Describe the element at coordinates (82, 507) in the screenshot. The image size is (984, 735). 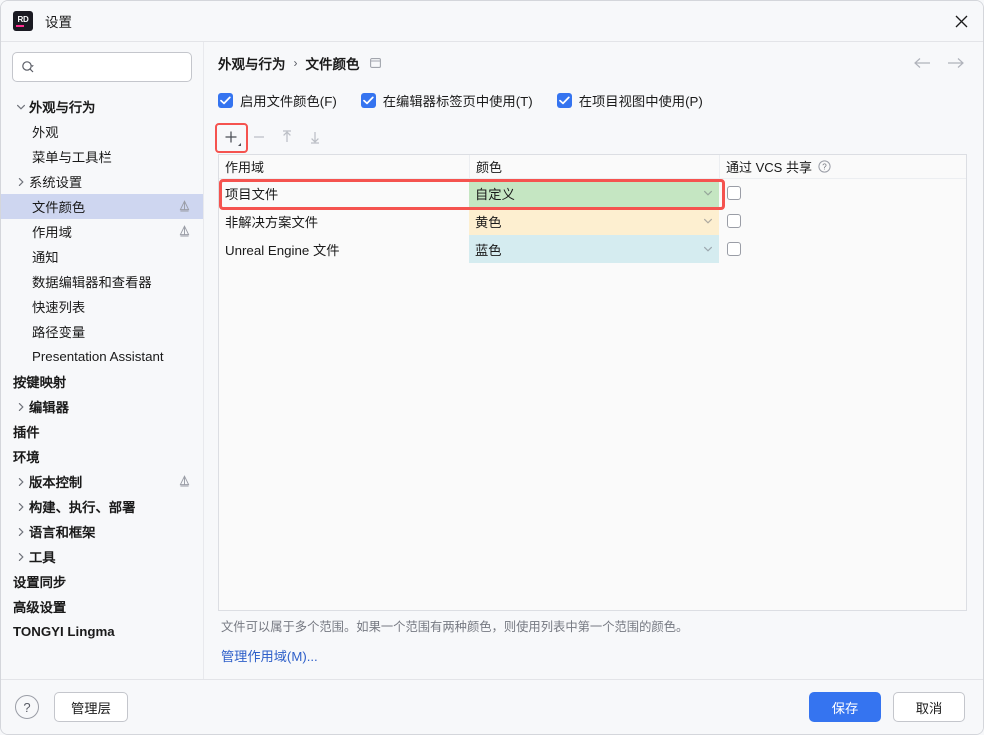
I see `sidebar-item-label: 构建、执行、部署` at that location.